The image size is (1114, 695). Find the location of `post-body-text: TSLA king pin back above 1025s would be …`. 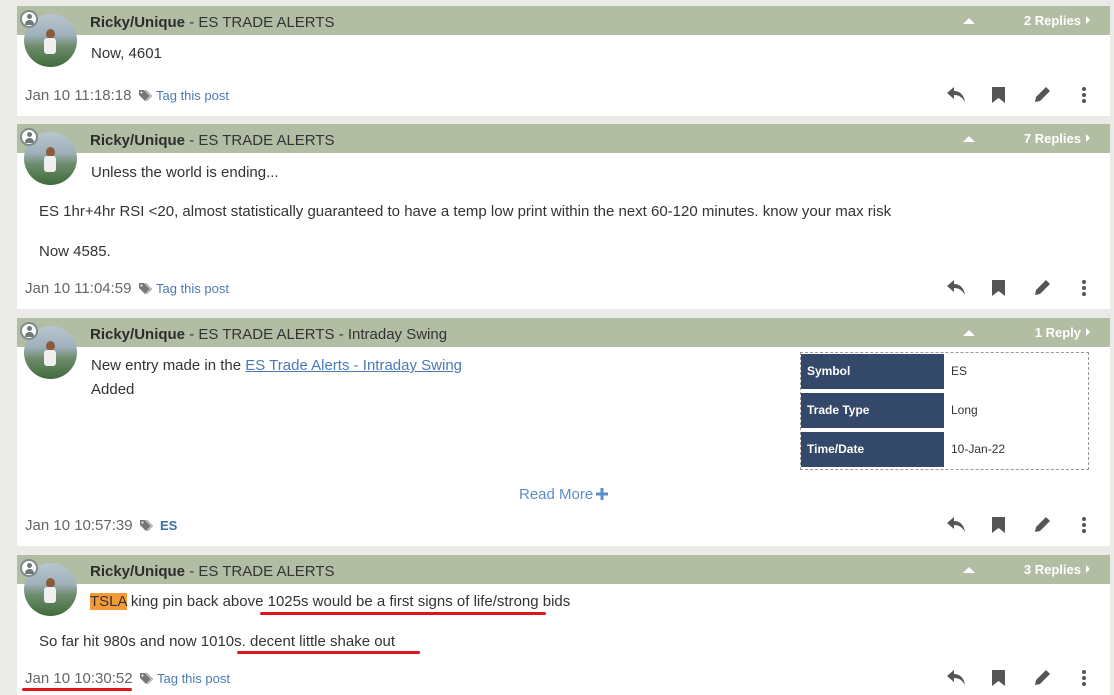

post-body-text: TSLA king pin back above 1025s would be … is located at coordinates (330, 601).